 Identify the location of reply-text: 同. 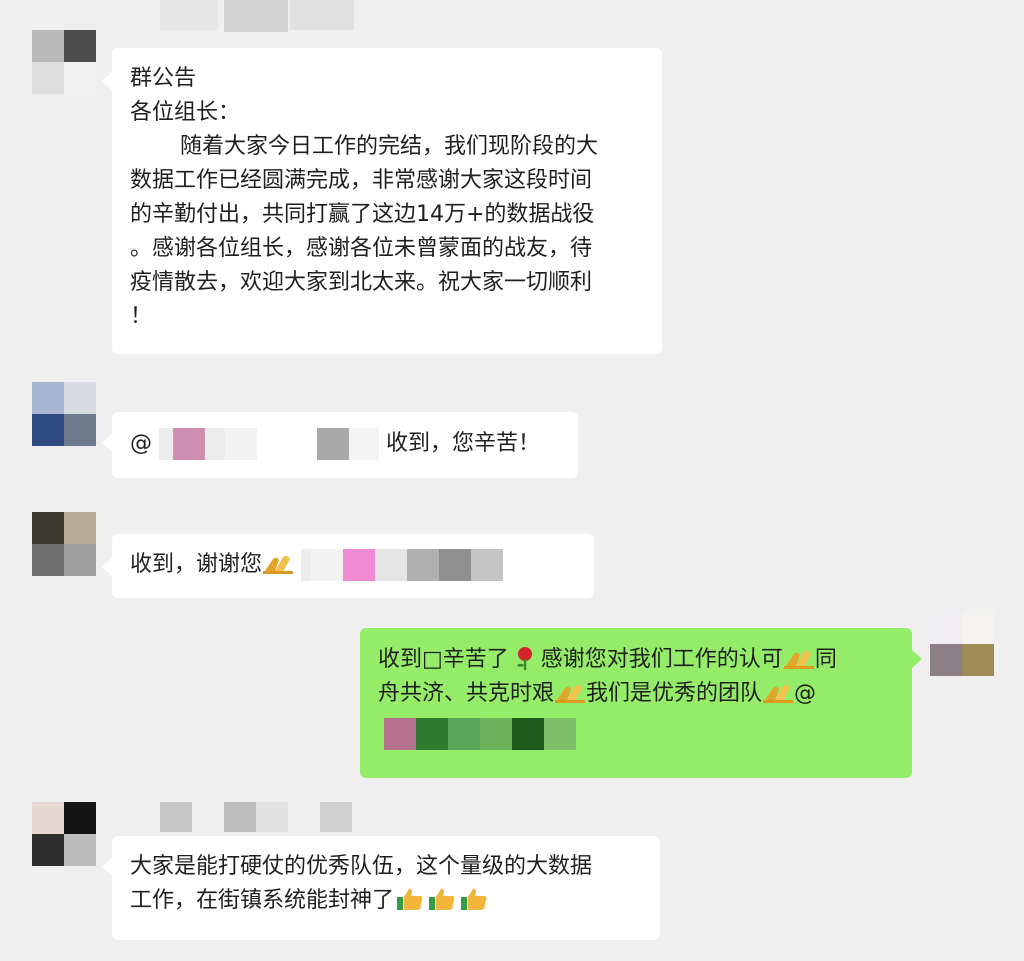
(825, 659).